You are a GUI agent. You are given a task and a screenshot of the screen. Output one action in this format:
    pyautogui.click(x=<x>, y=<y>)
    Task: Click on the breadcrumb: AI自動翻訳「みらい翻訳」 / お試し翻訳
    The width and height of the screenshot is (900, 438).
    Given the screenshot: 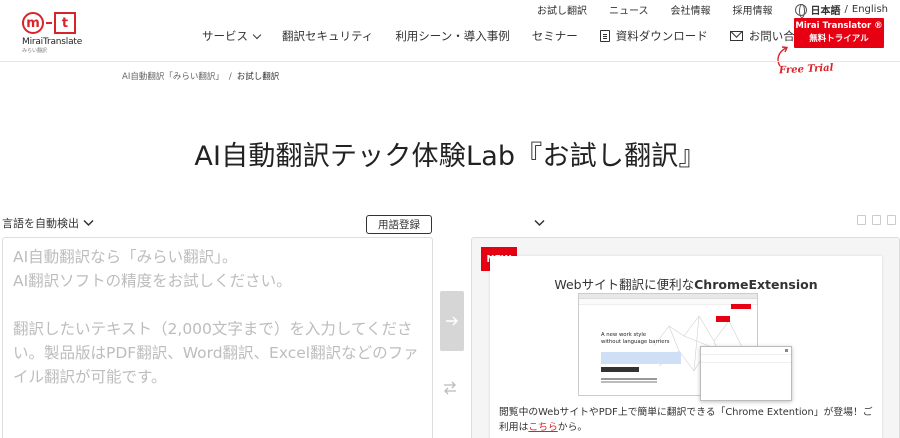 What is the action you would take?
    pyautogui.click(x=200, y=76)
    